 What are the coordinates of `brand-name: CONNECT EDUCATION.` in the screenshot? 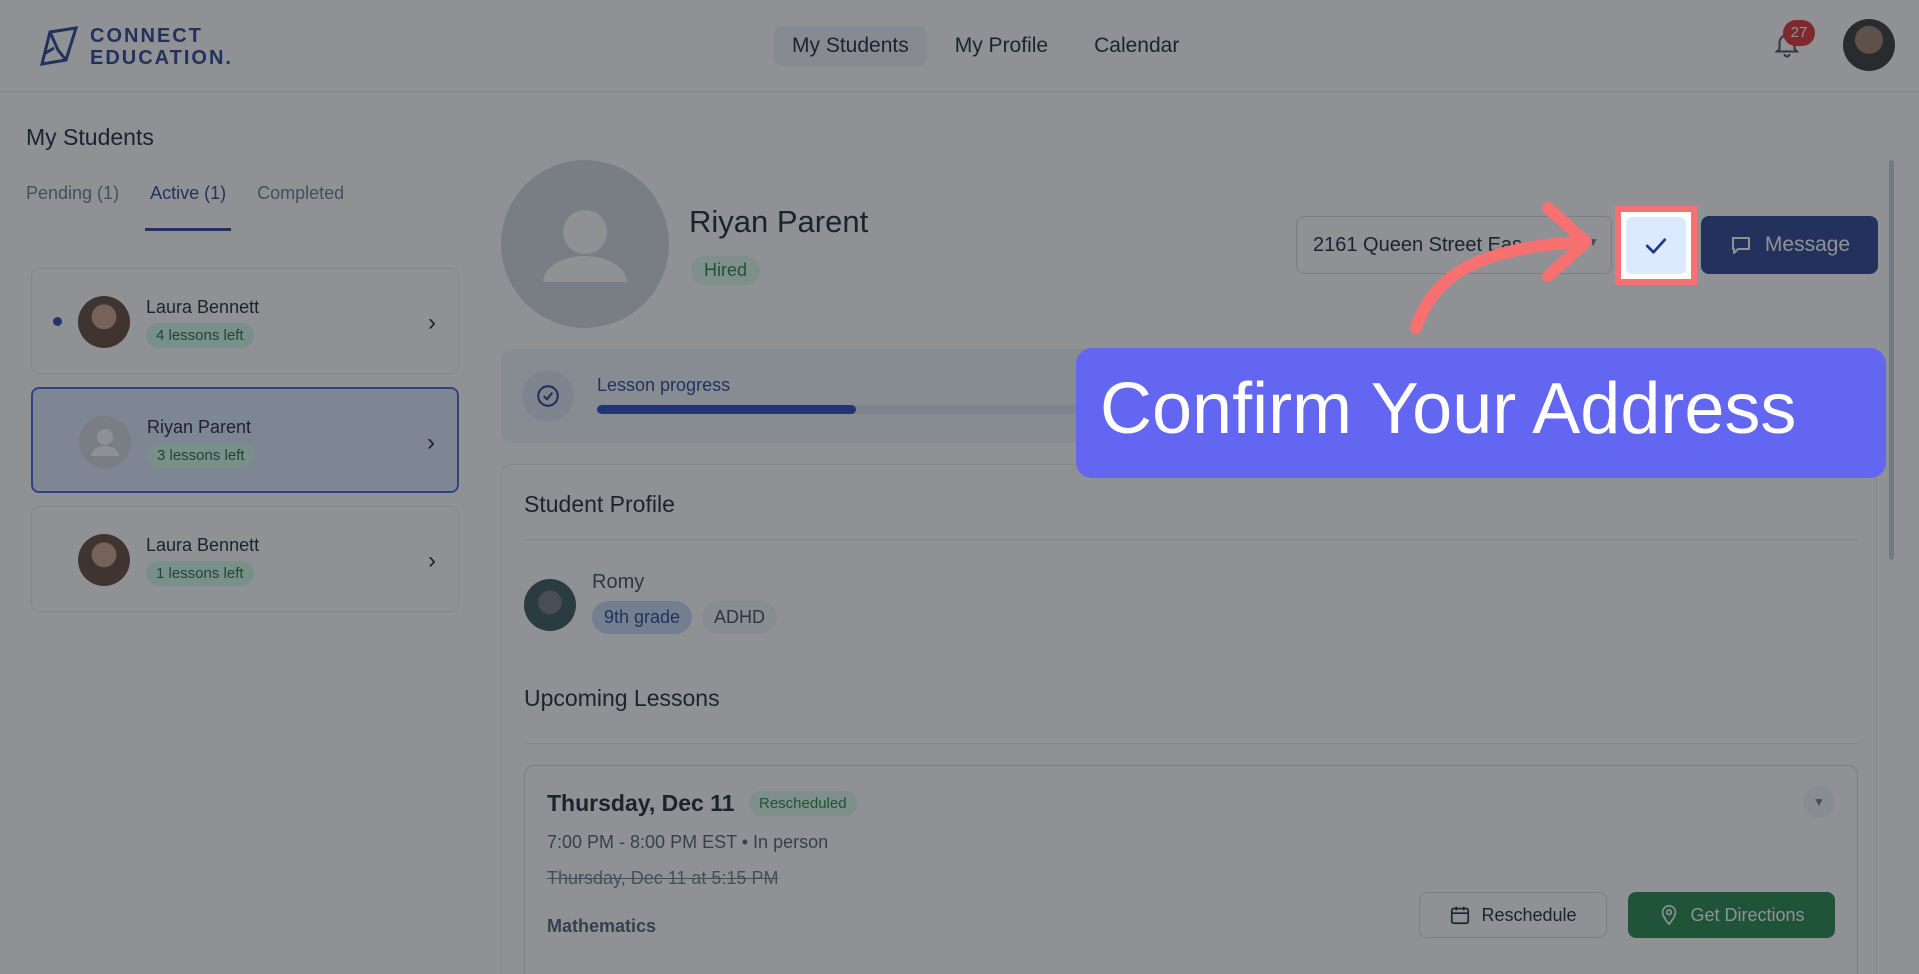 It's located at (161, 47).